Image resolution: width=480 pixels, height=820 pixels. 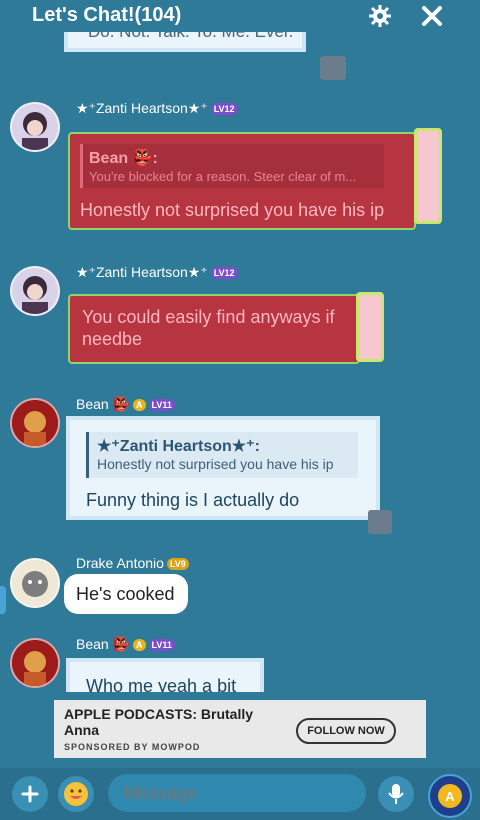 I want to click on ad-title-line2: Anna, so click(x=81, y=730).